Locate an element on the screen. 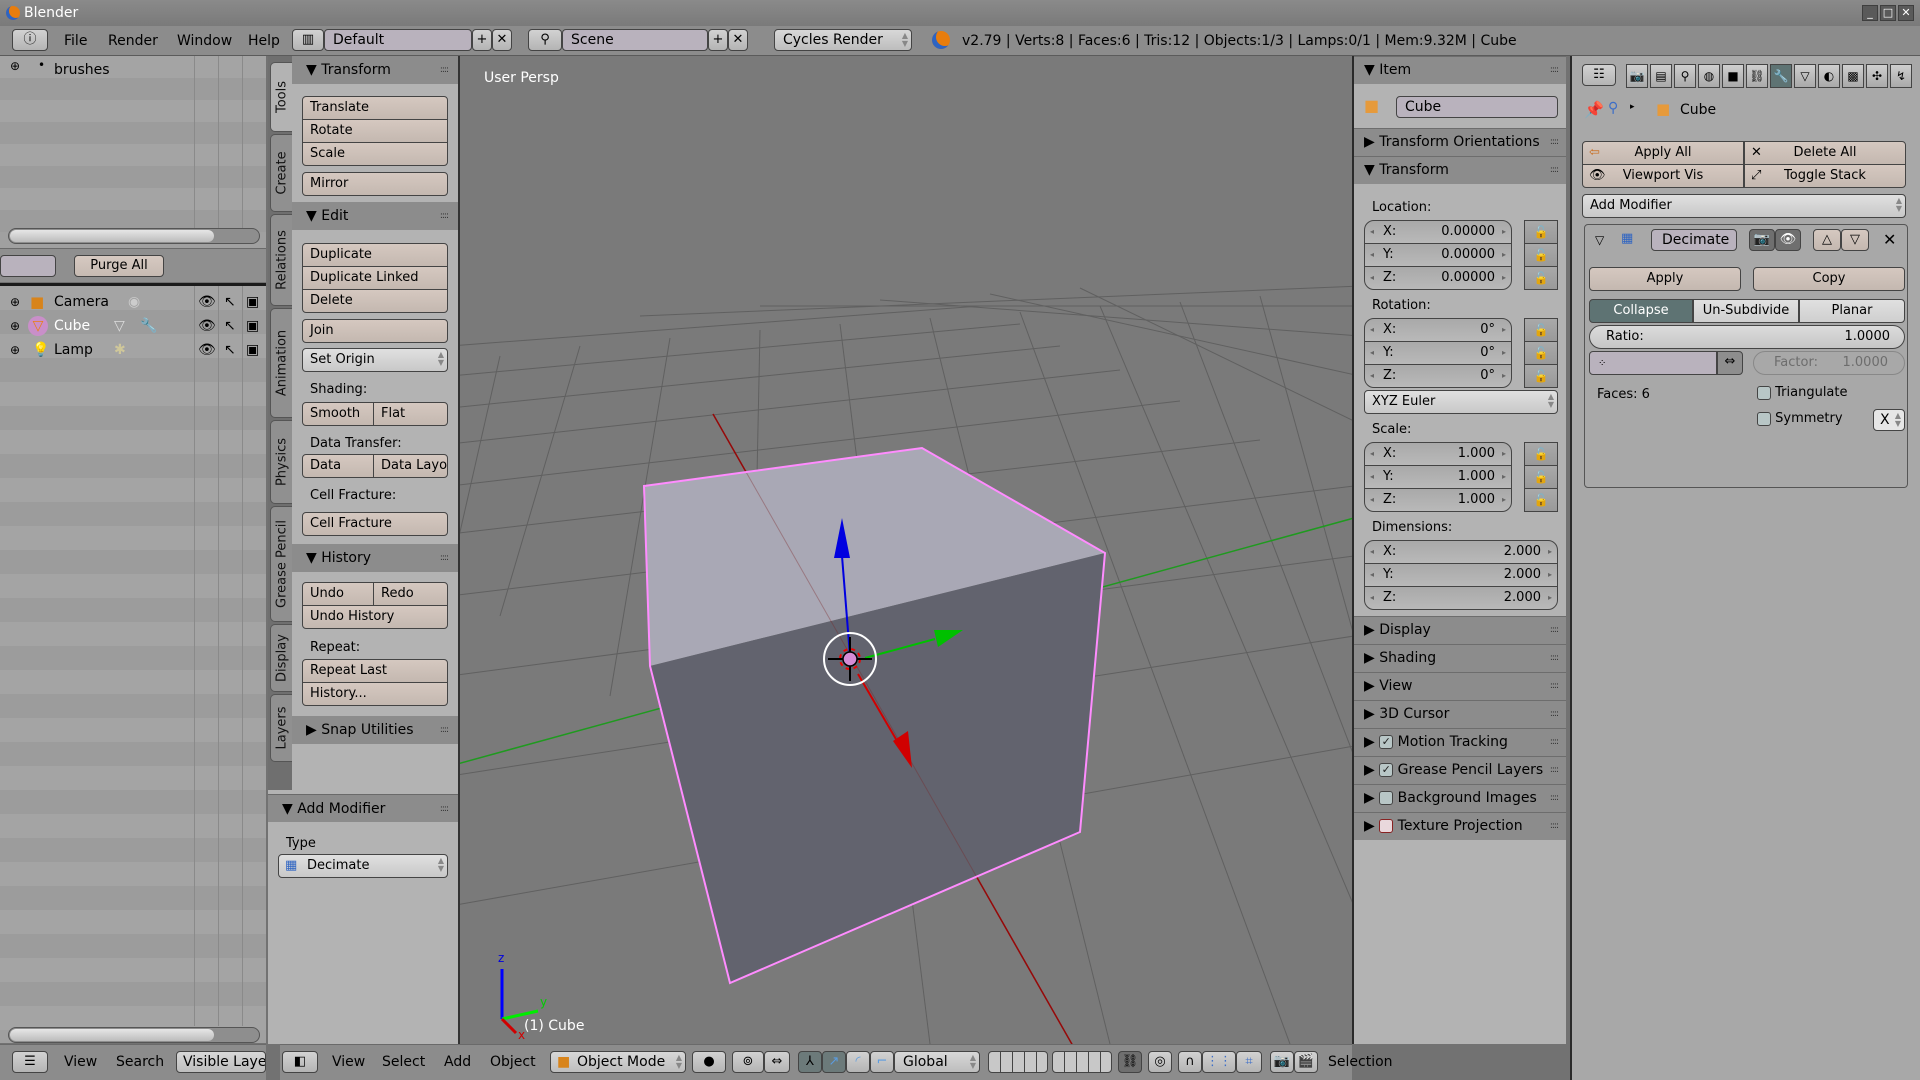 The width and height of the screenshot is (1920, 1080). decimate-mode-collapse: Collapse is located at coordinates (1641, 311).